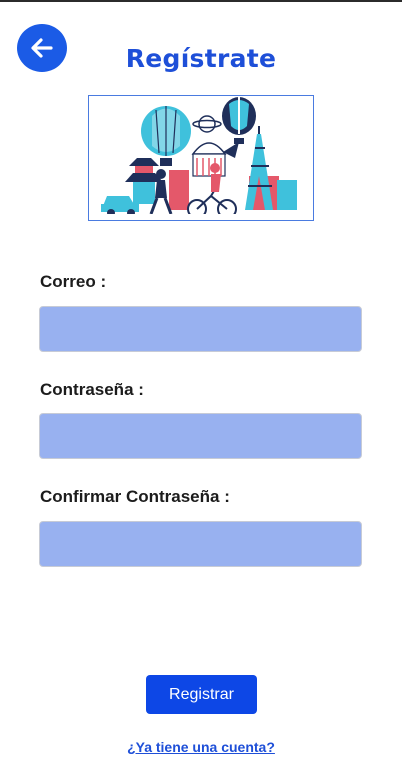 This screenshot has width=402, height=767. What do you see at coordinates (201, 694) in the screenshot?
I see `register-button: Registrar` at bounding box center [201, 694].